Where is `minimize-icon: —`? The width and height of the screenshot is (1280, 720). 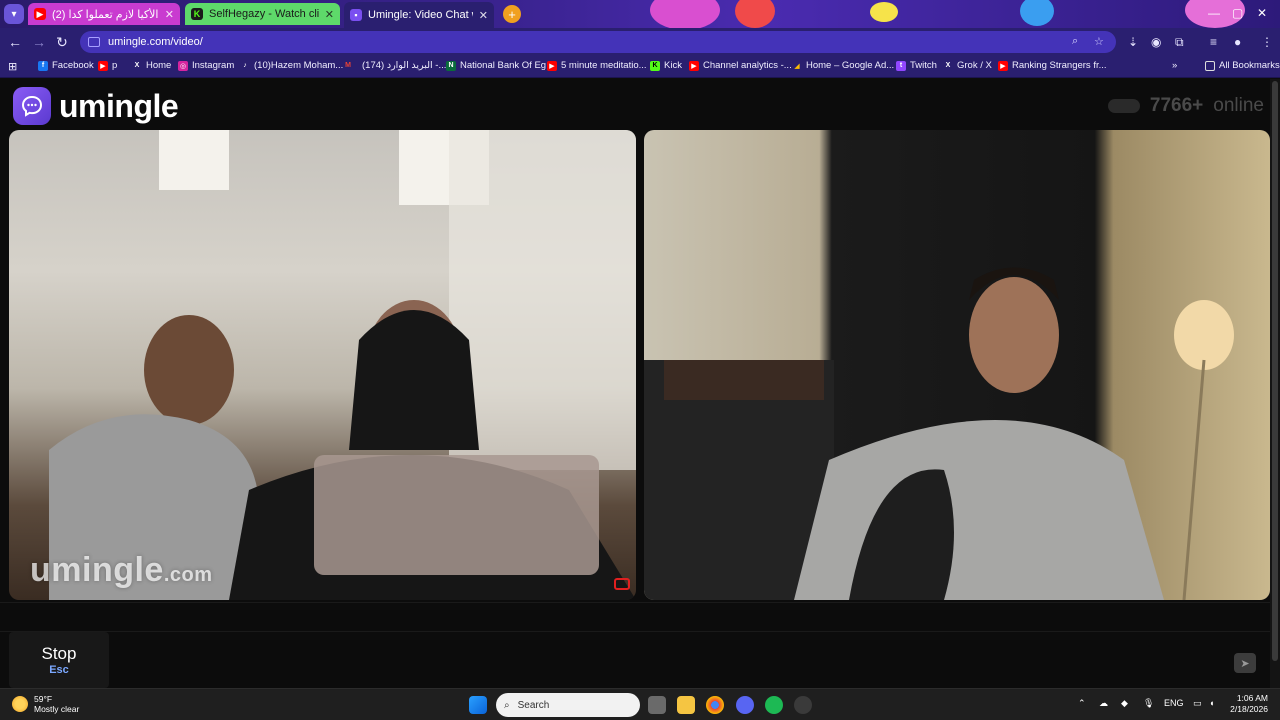 minimize-icon: — is located at coordinates (1214, 13).